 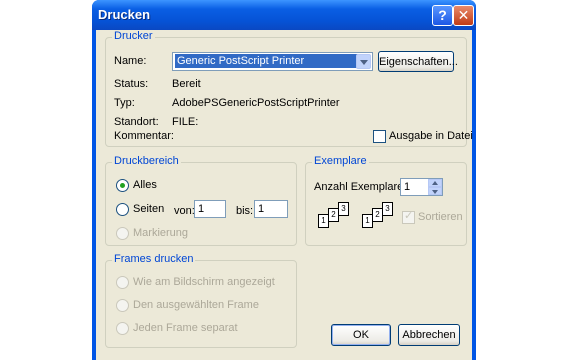 I want to click on print-range-legend: Druckbereich, so click(x=146, y=161).